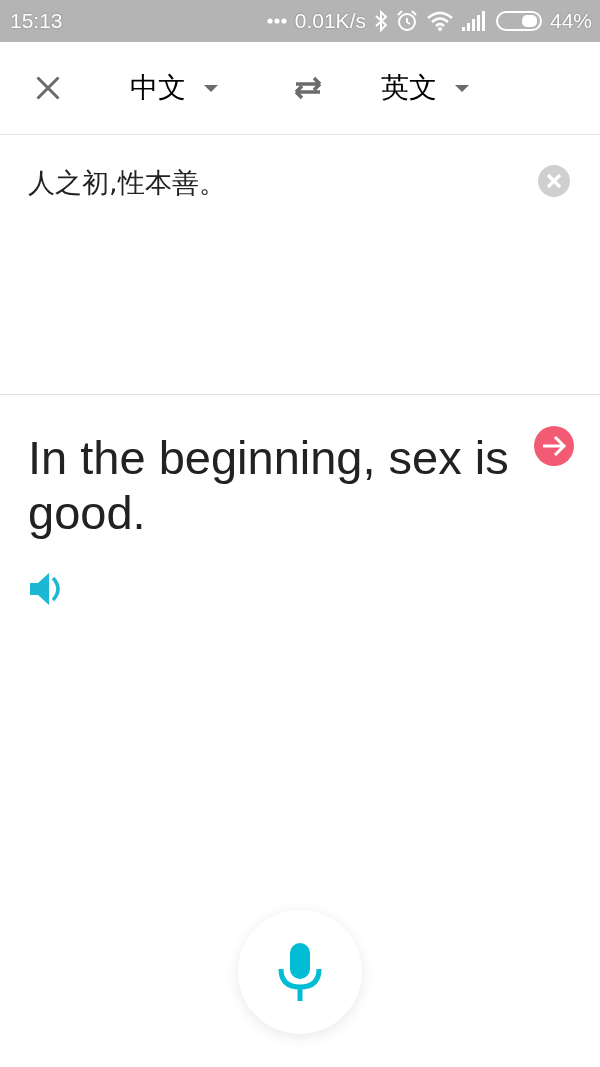  I want to click on source-text-field: 人之初,性本善。, so click(283, 183).